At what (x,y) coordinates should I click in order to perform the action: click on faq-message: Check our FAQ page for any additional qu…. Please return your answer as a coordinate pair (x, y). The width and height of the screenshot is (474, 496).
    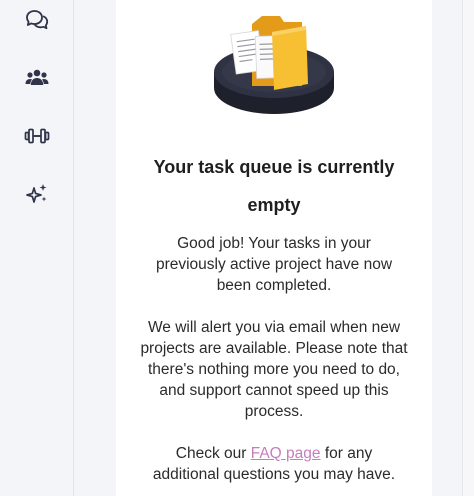
    Looking at the image, I should click on (274, 464).